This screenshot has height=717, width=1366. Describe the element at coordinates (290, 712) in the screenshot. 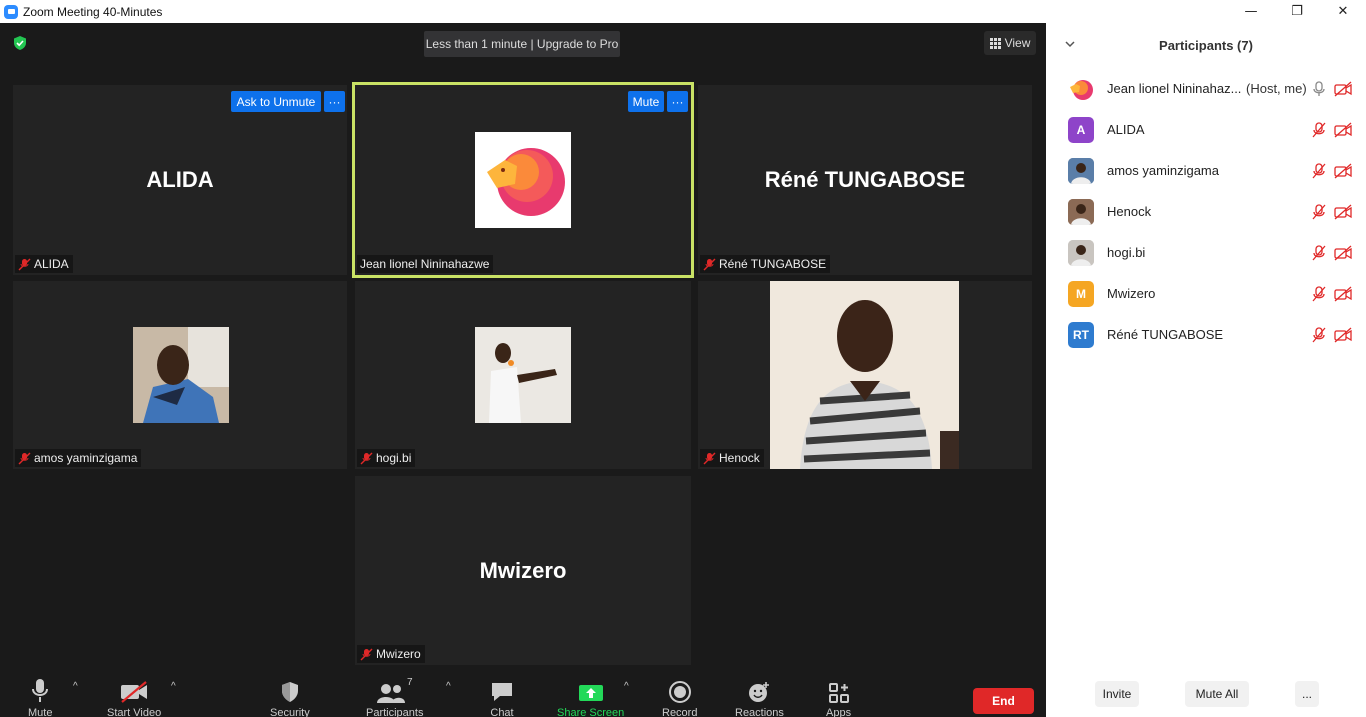

I see `security-label: Security` at that location.